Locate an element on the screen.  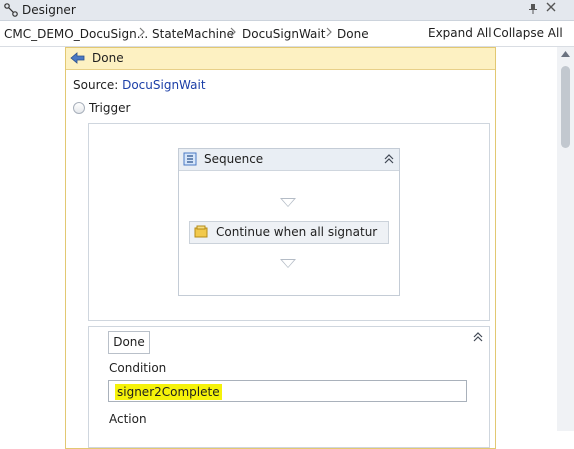
activity-icon is located at coordinates (201, 233).